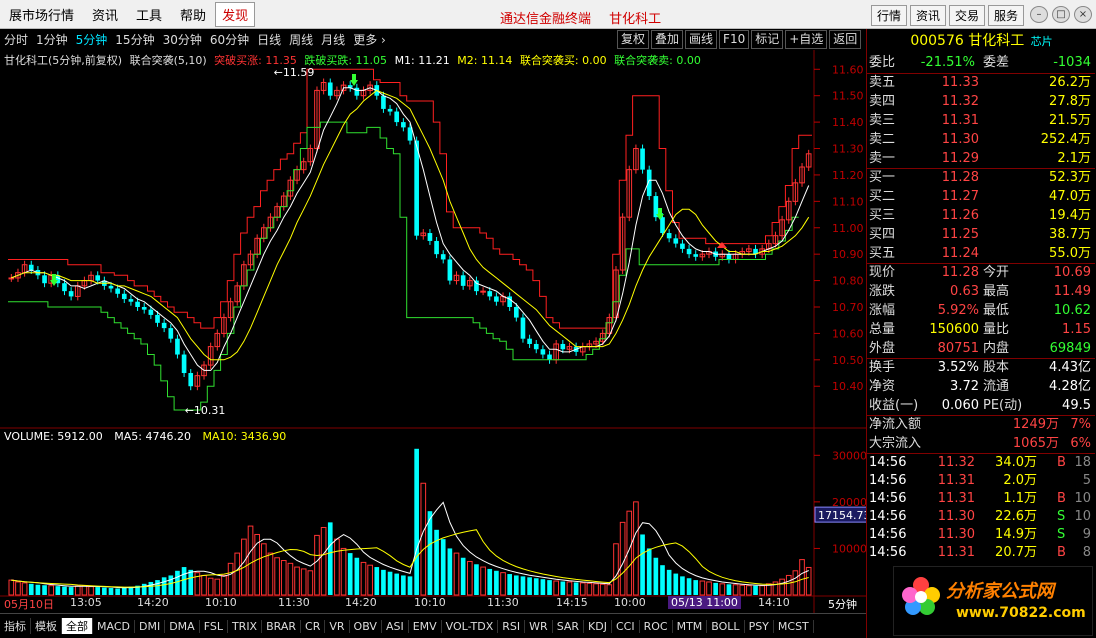 This screenshot has height=638, width=1096. What do you see at coordinates (92, 39) in the screenshot?
I see `tf-5min: 5分钟` at bounding box center [92, 39].